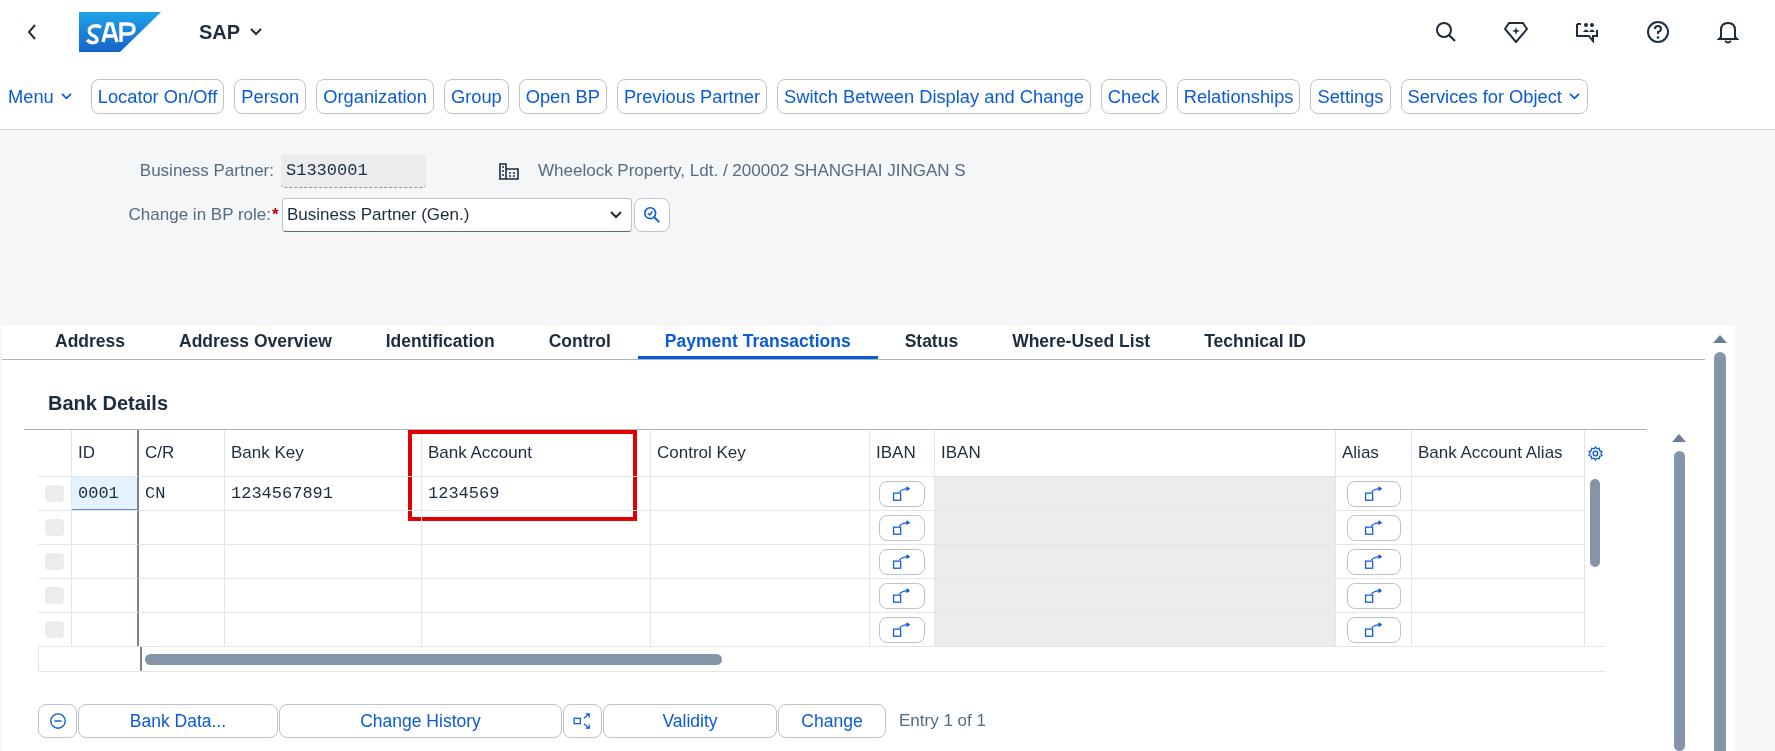 The image size is (1775, 751). What do you see at coordinates (275, 215) in the screenshot?
I see `required-mark: *` at bounding box center [275, 215].